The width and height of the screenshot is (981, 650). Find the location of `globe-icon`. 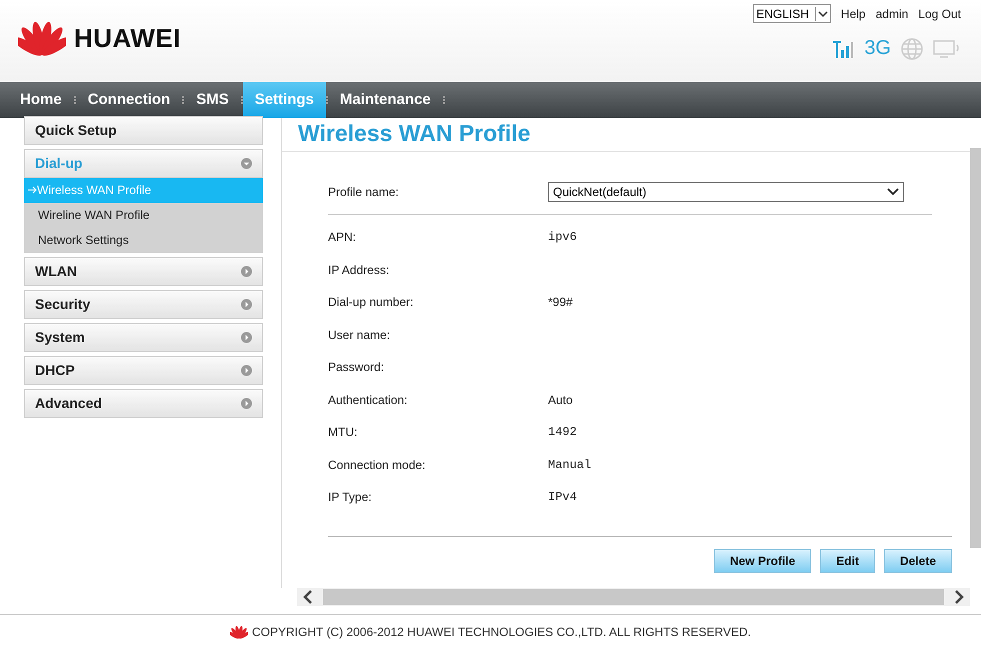

globe-icon is located at coordinates (912, 49).